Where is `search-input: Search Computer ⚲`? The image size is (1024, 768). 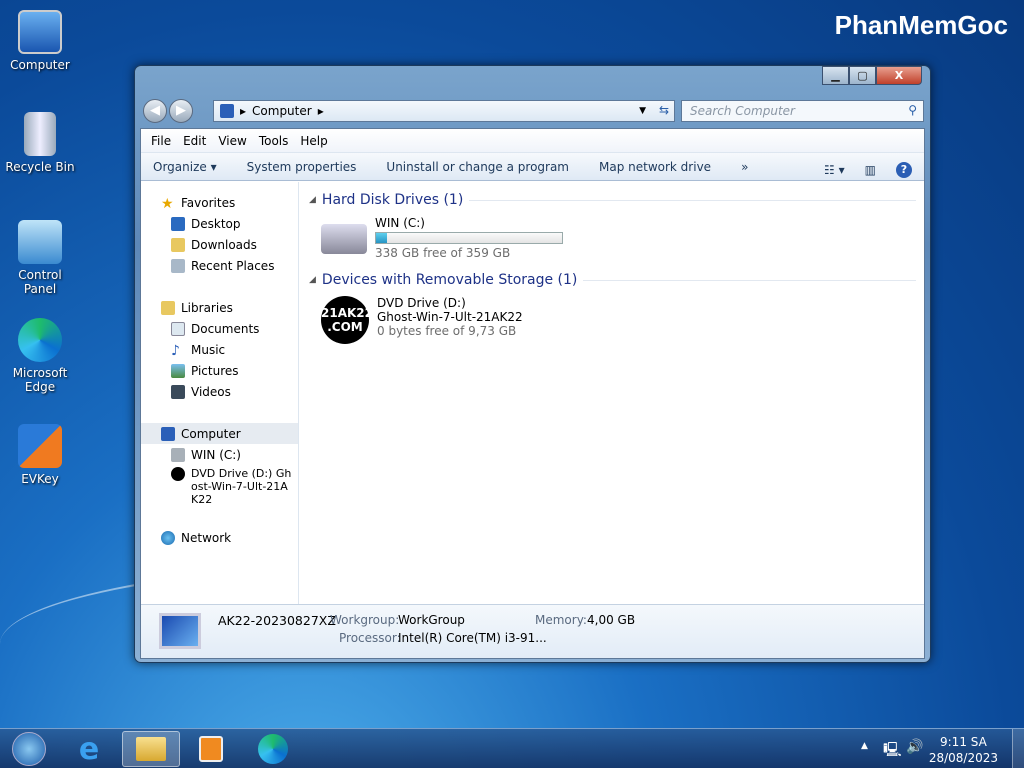
search-input: Search Computer ⚲ is located at coordinates (802, 111).